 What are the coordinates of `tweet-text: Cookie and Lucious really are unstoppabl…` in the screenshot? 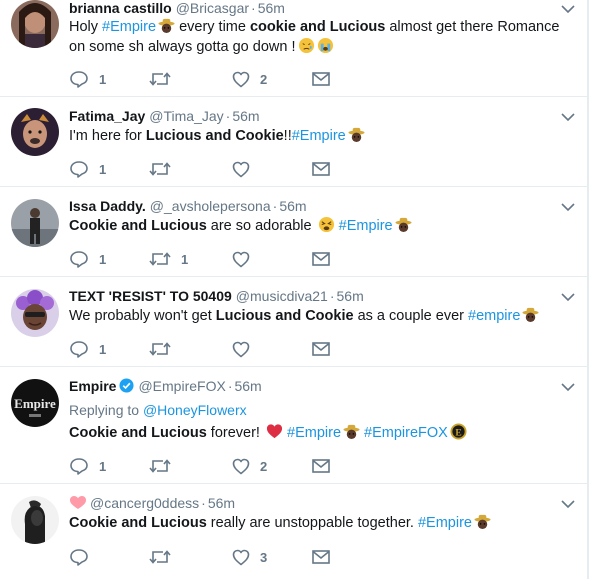 It's located at (319, 523).